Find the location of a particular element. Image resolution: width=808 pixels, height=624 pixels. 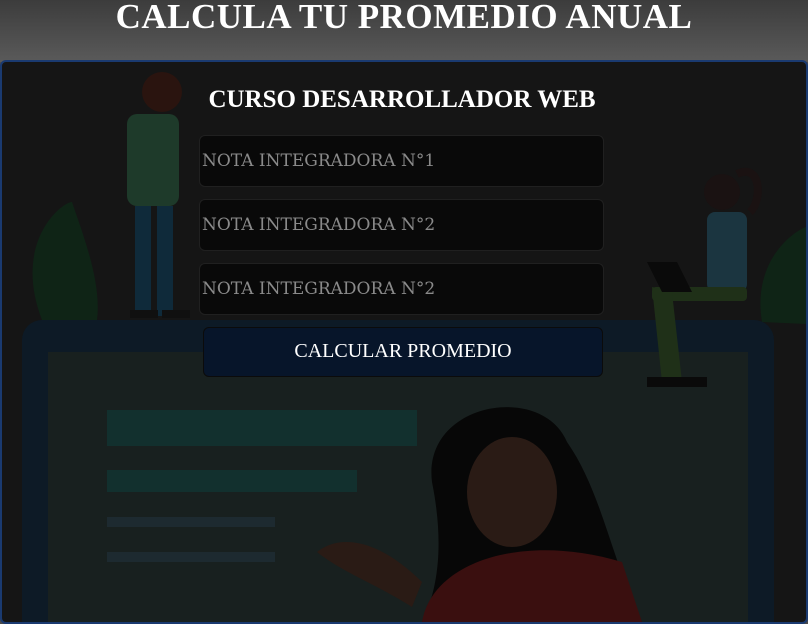

grade-3-field is located at coordinates (401, 289).